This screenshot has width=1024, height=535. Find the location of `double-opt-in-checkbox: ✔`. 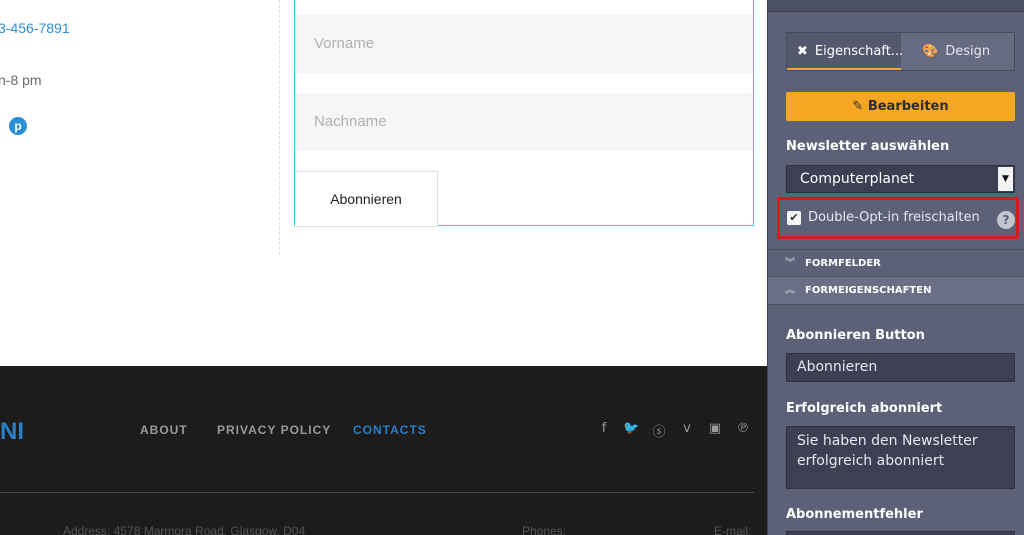

double-opt-in-checkbox: ✔ is located at coordinates (794, 218).